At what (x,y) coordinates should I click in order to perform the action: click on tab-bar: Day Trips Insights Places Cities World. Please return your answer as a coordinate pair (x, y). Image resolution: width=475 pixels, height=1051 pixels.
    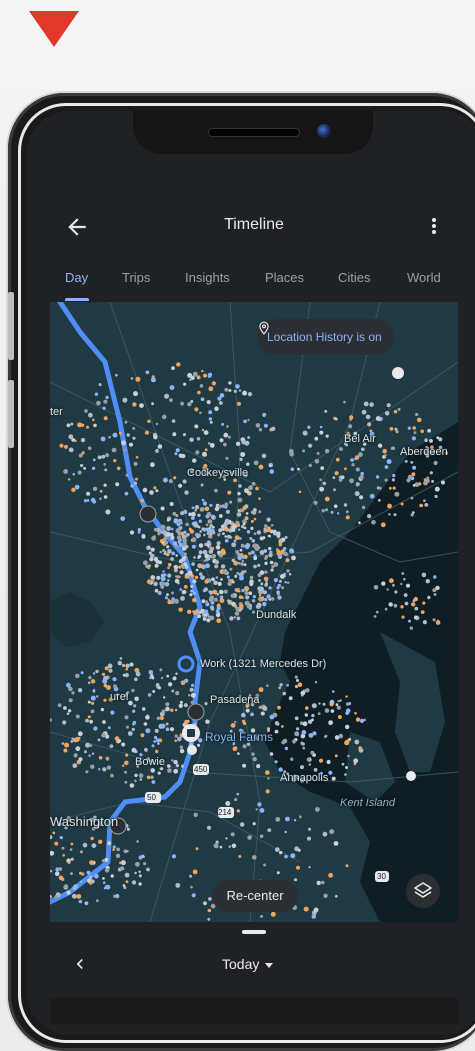
    Looking at the image, I should click on (254, 280).